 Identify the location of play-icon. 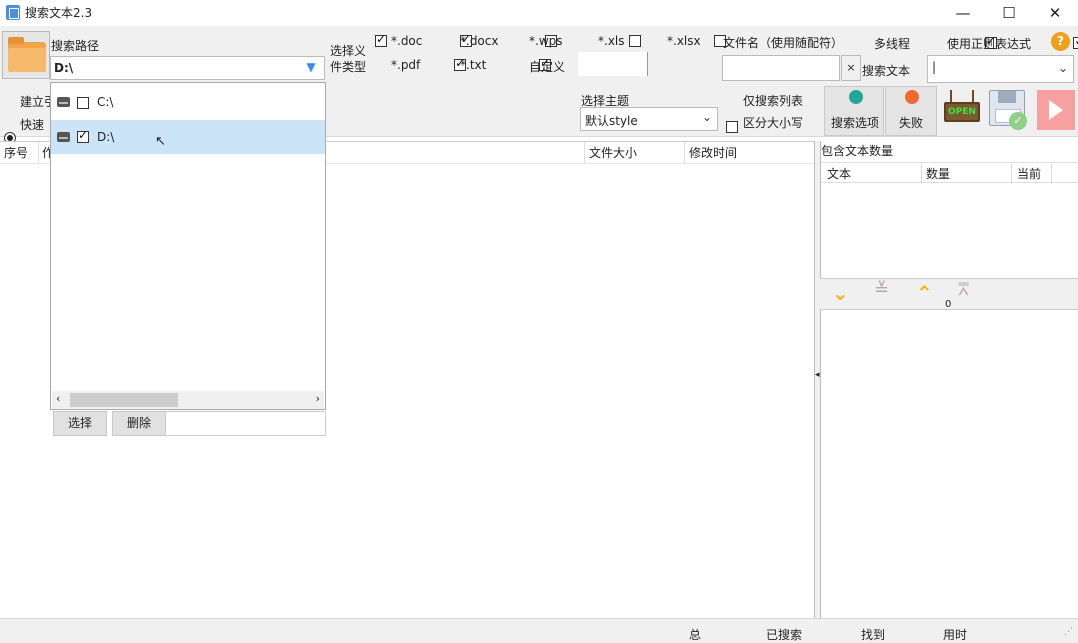
(1056, 110).